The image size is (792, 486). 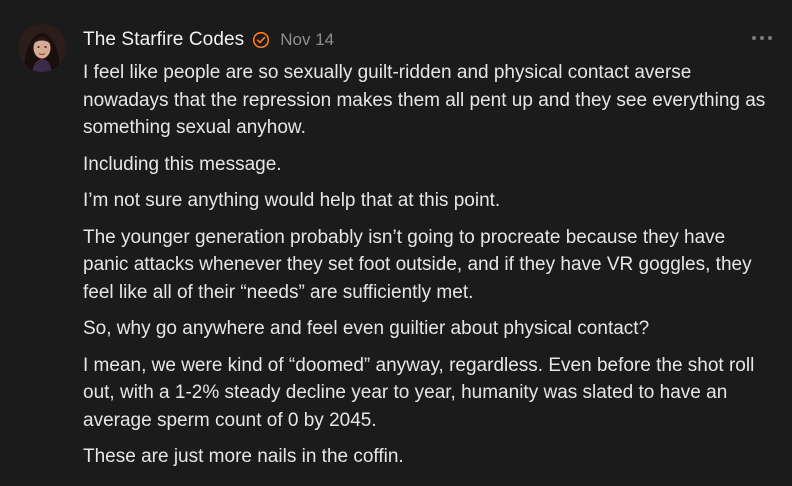 What do you see at coordinates (42, 48) in the screenshot?
I see `avatar` at bounding box center [42, 48].